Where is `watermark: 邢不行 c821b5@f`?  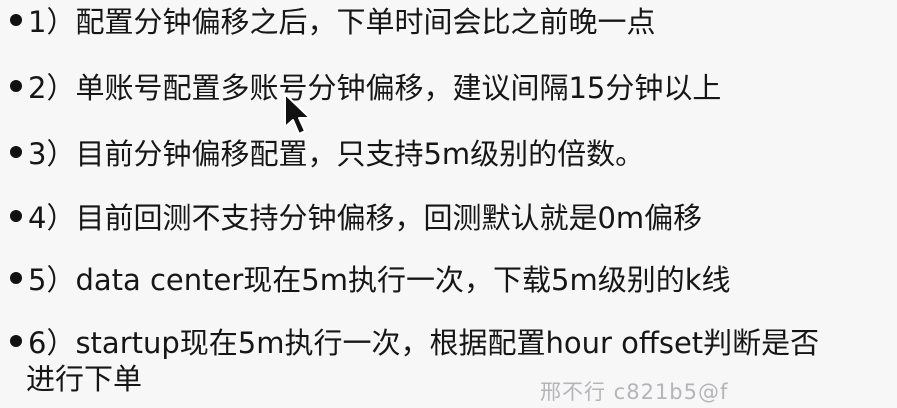
watermark: 邢不行 c821b5@f is located at coordinates (634, 392).